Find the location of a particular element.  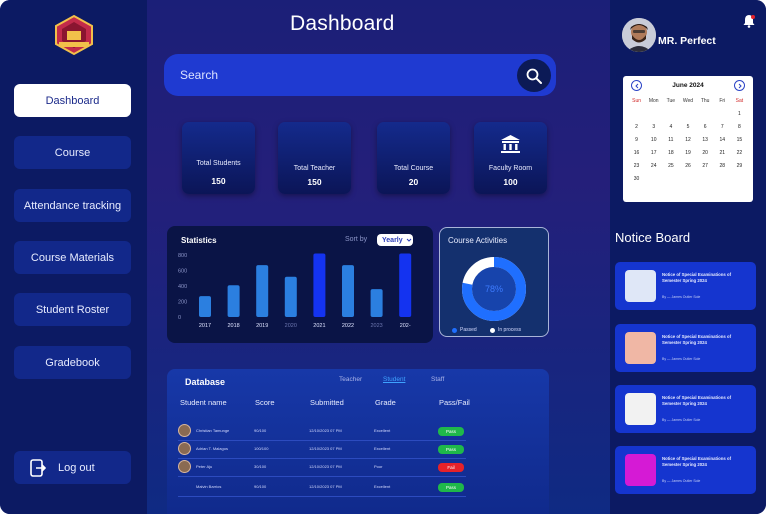

x-tick-label: 2018 is located at coordinates (233, 326).